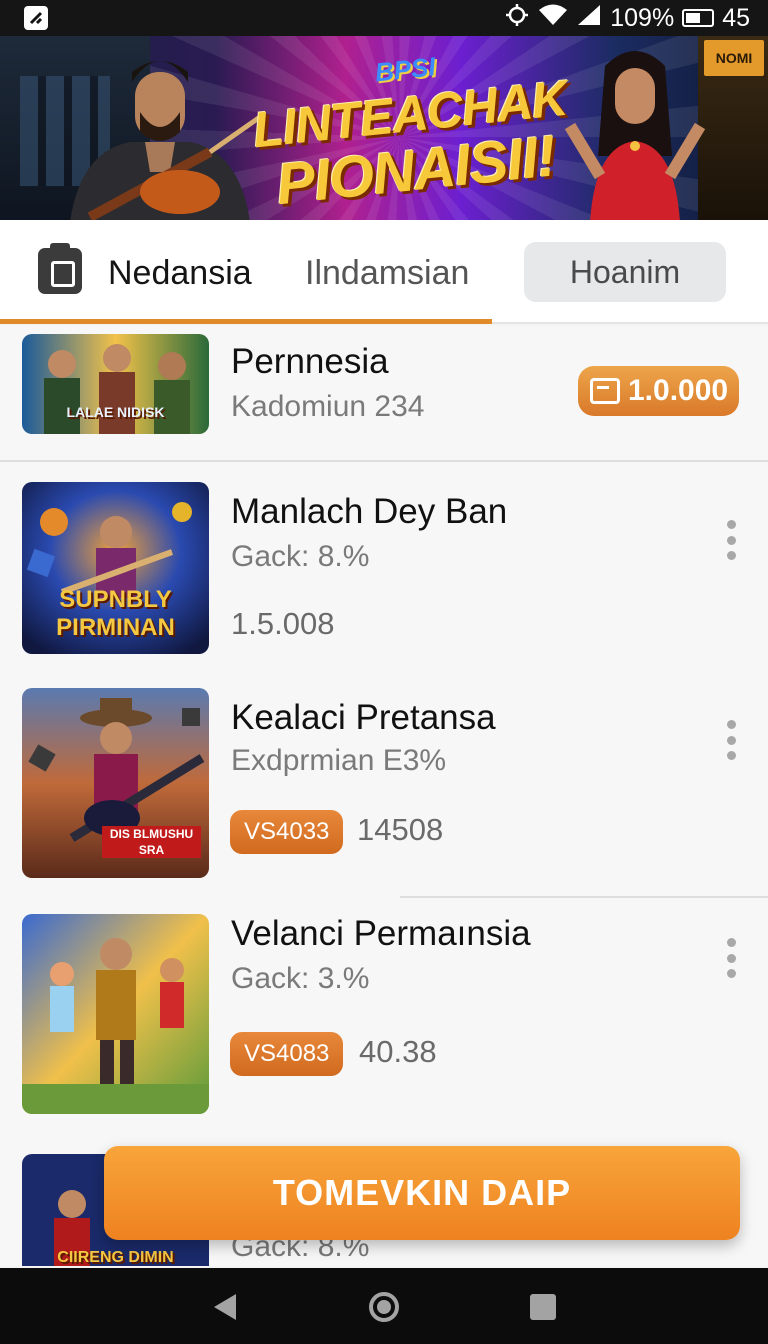 The image size is (768, 1344). Describe the element at coordinates (678, 390) in the screenshot. I see `price-label: 1.0.000` at that location.